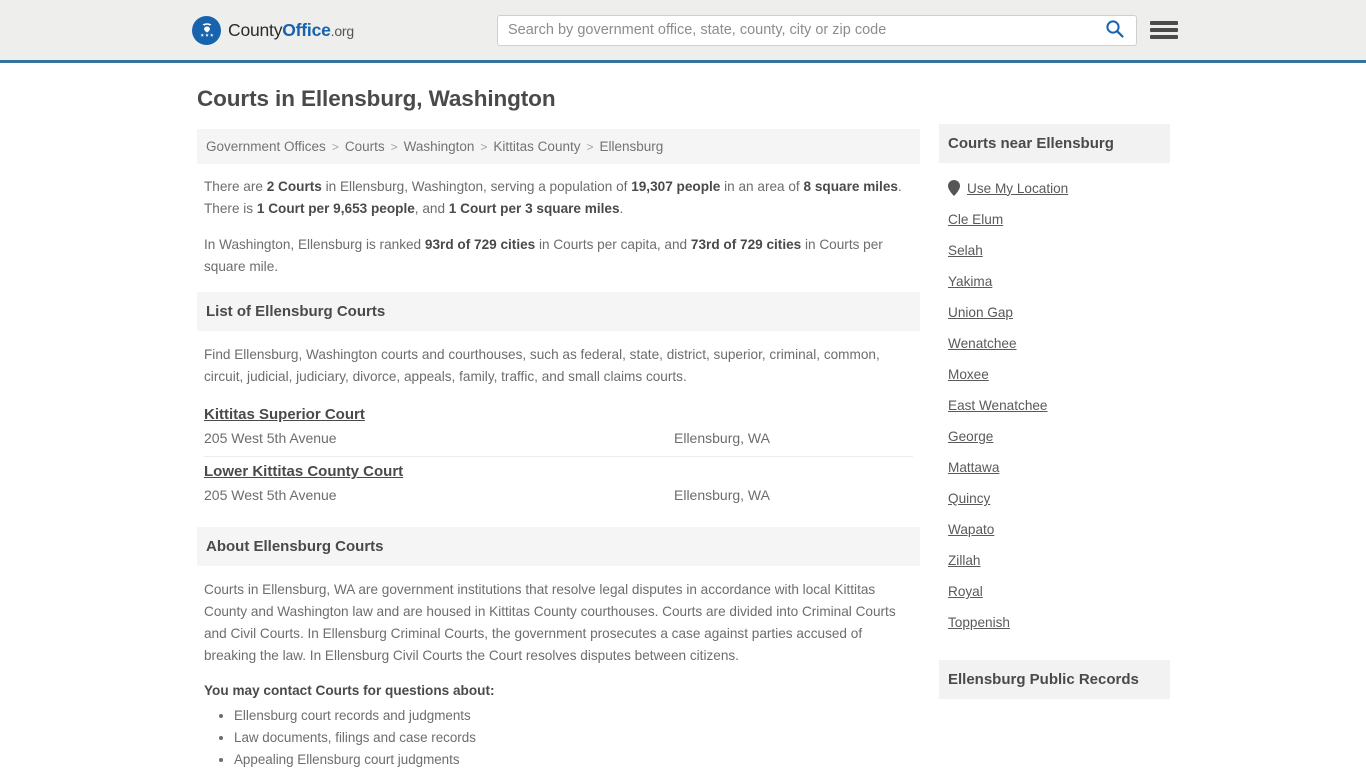 The width and height of the screenshot is (1366, 768). Describe the element at coordinates (975, 219) in the screenshot. I see `sidebar-city-link: Cle Elum` at that location.